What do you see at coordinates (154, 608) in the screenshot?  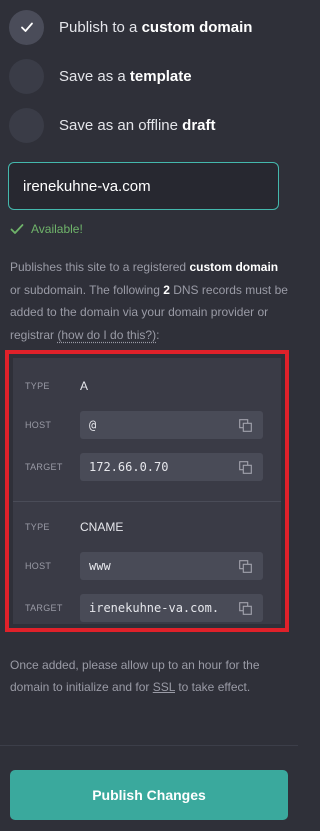 I see `target-value: irenekuhne-va.com.` at bounding box center [154, 608].